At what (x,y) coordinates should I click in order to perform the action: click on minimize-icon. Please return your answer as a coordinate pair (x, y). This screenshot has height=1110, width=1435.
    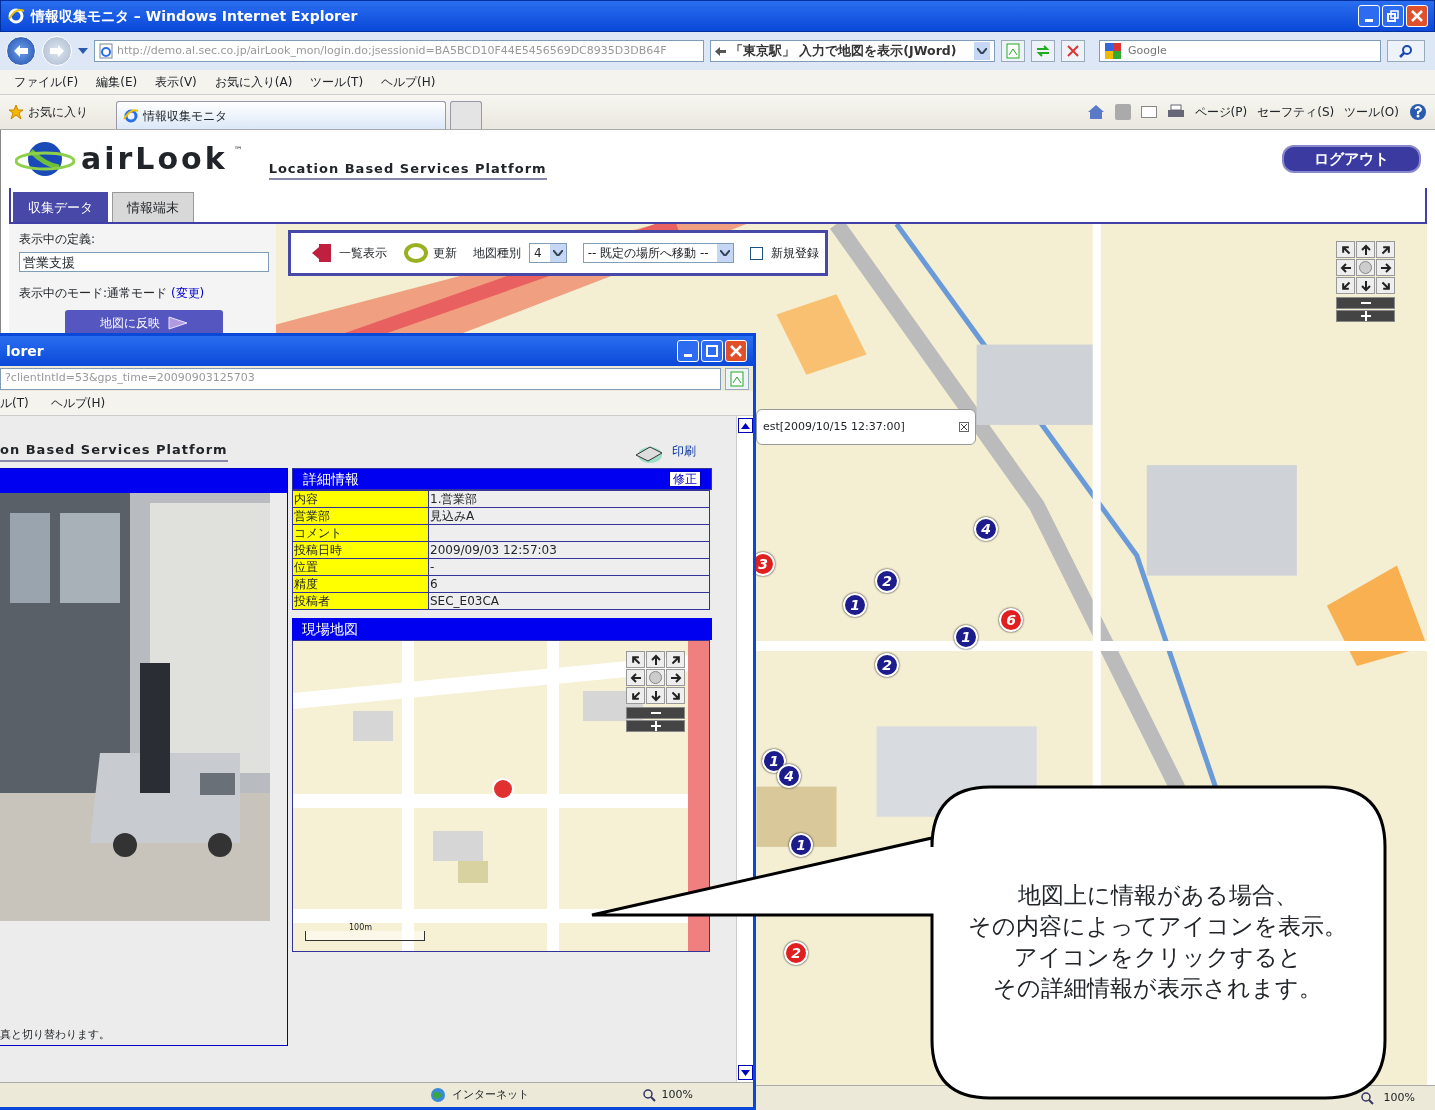
    Looking at the image, I should click on (1369, 20).